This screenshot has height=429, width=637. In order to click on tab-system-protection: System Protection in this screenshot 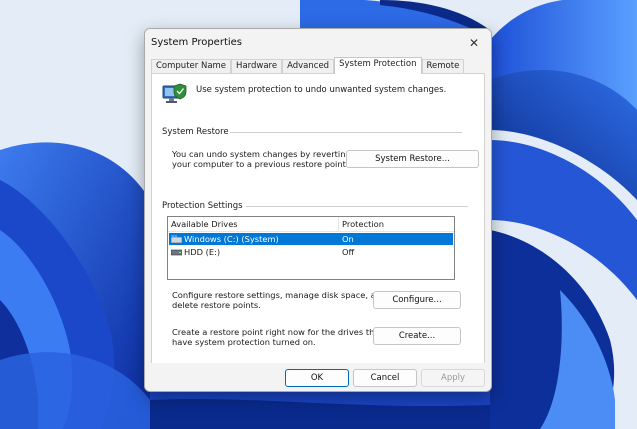, I will do `click(378, 65)`.